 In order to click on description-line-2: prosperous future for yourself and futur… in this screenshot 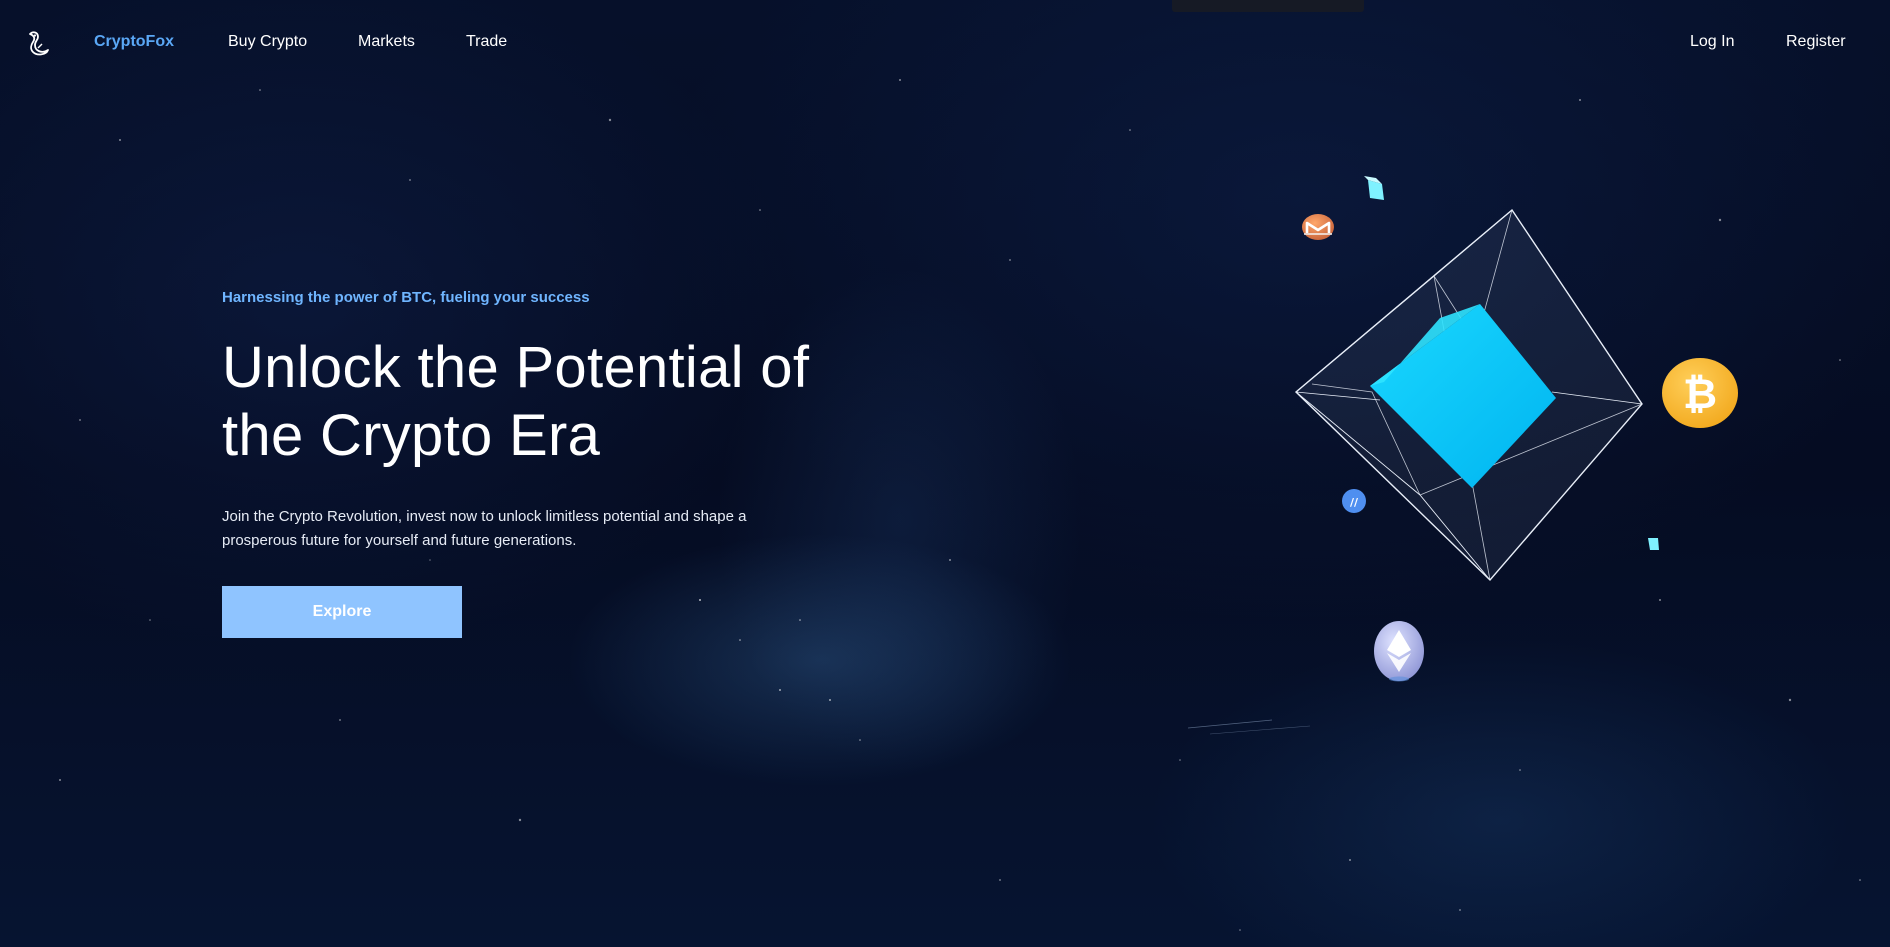, I will do `click(399, 540)`.